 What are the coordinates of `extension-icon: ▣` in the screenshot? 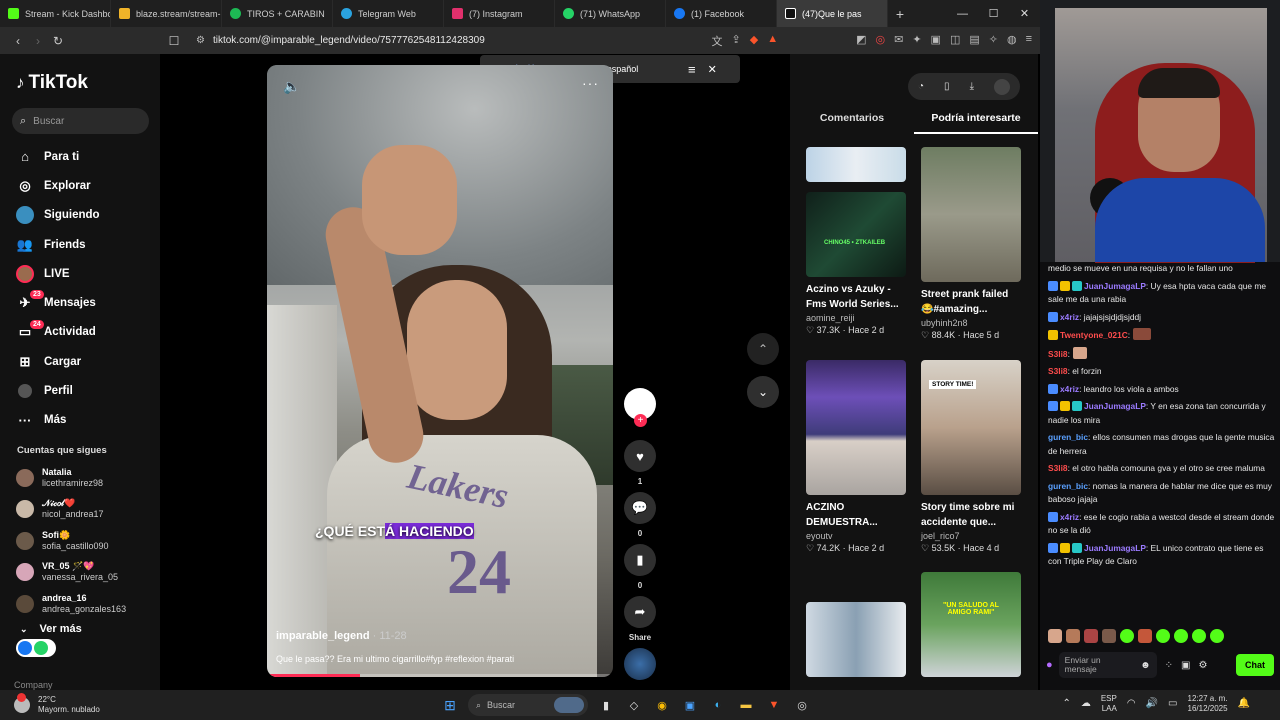 It's located at (936, 41).